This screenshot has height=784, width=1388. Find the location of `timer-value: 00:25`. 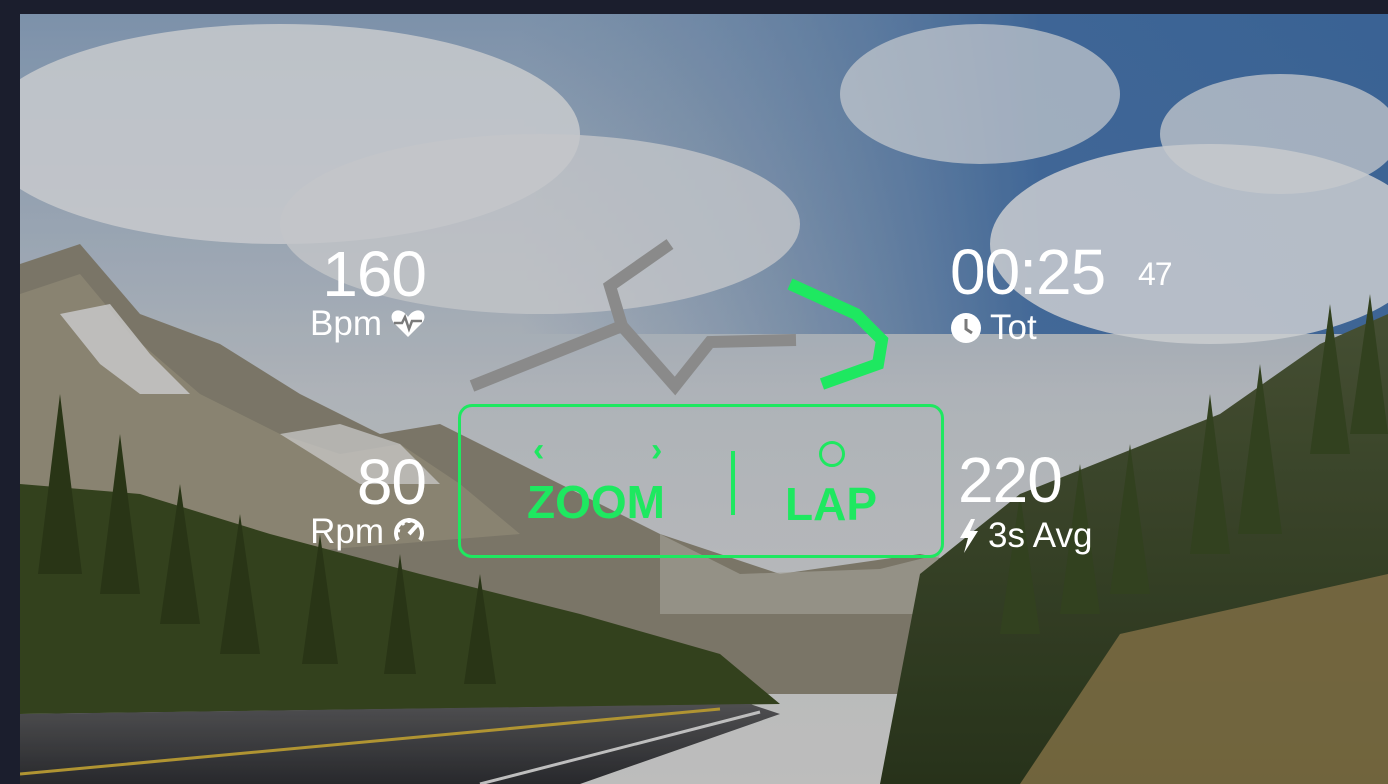

timer-value: 00:25 is located at coordinates (1028, 272).